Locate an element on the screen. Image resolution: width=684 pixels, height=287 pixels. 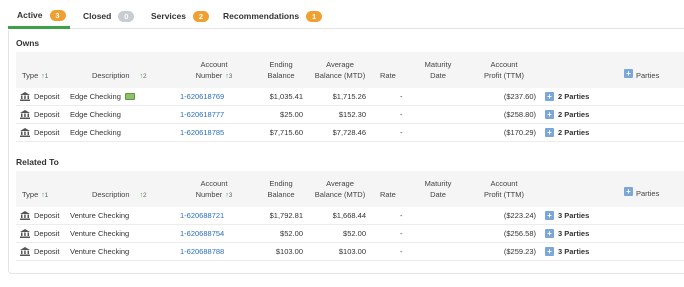
row-average-balance: $52.00 is located at coordinates (354, 233).